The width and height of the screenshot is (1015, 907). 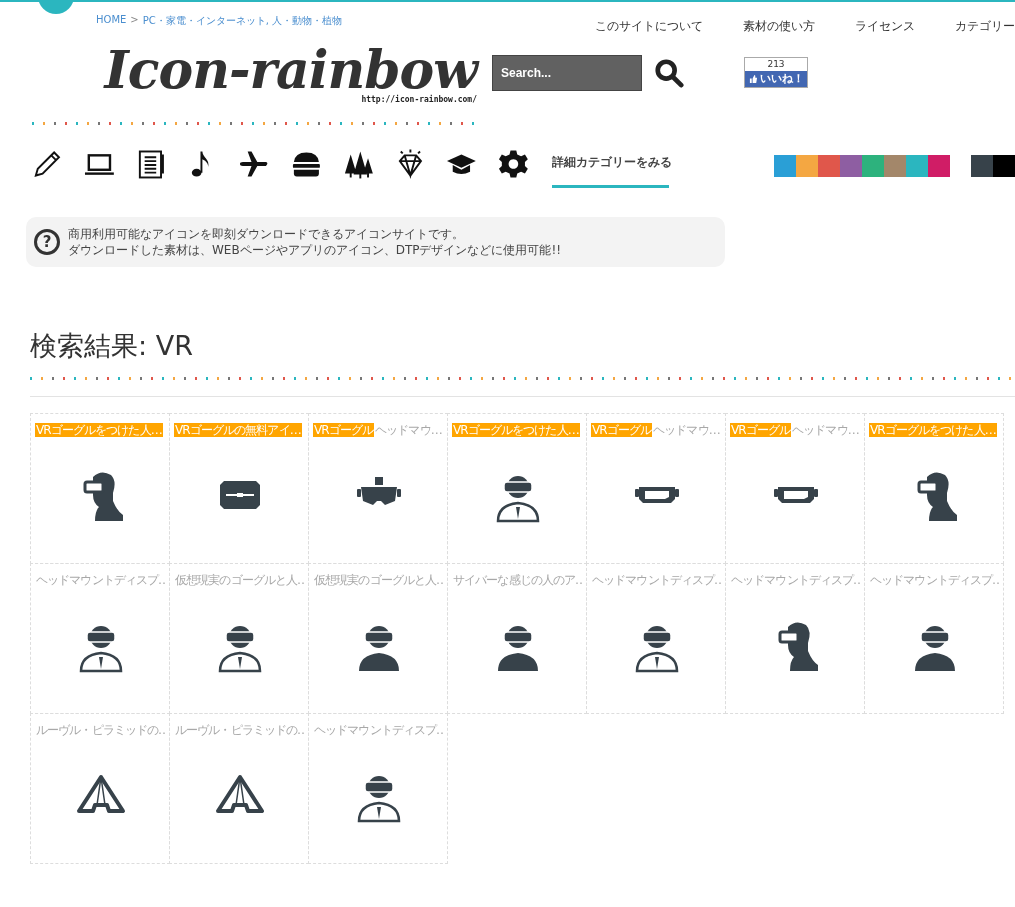 What do you see at coordinates (315, 250) in the screenshot?
I see `info-text: ダウンロードした素材は、WEBページやアプリのアイコン、DTPデザインなどに使用可能!!` at bounding box center [315, 250].